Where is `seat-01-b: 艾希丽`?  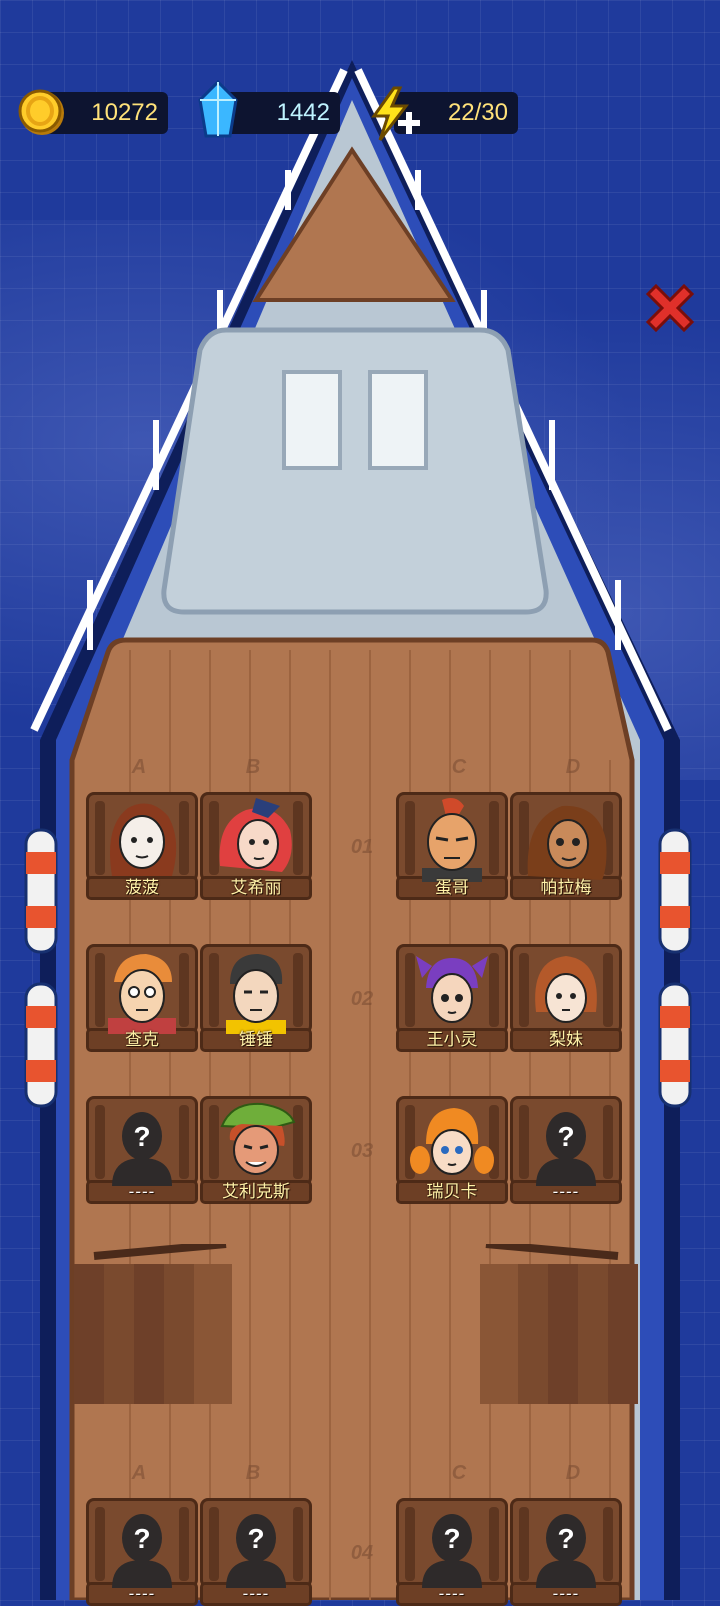 seat-01-b: 艾希丽 is located at coordinates (256, 846).